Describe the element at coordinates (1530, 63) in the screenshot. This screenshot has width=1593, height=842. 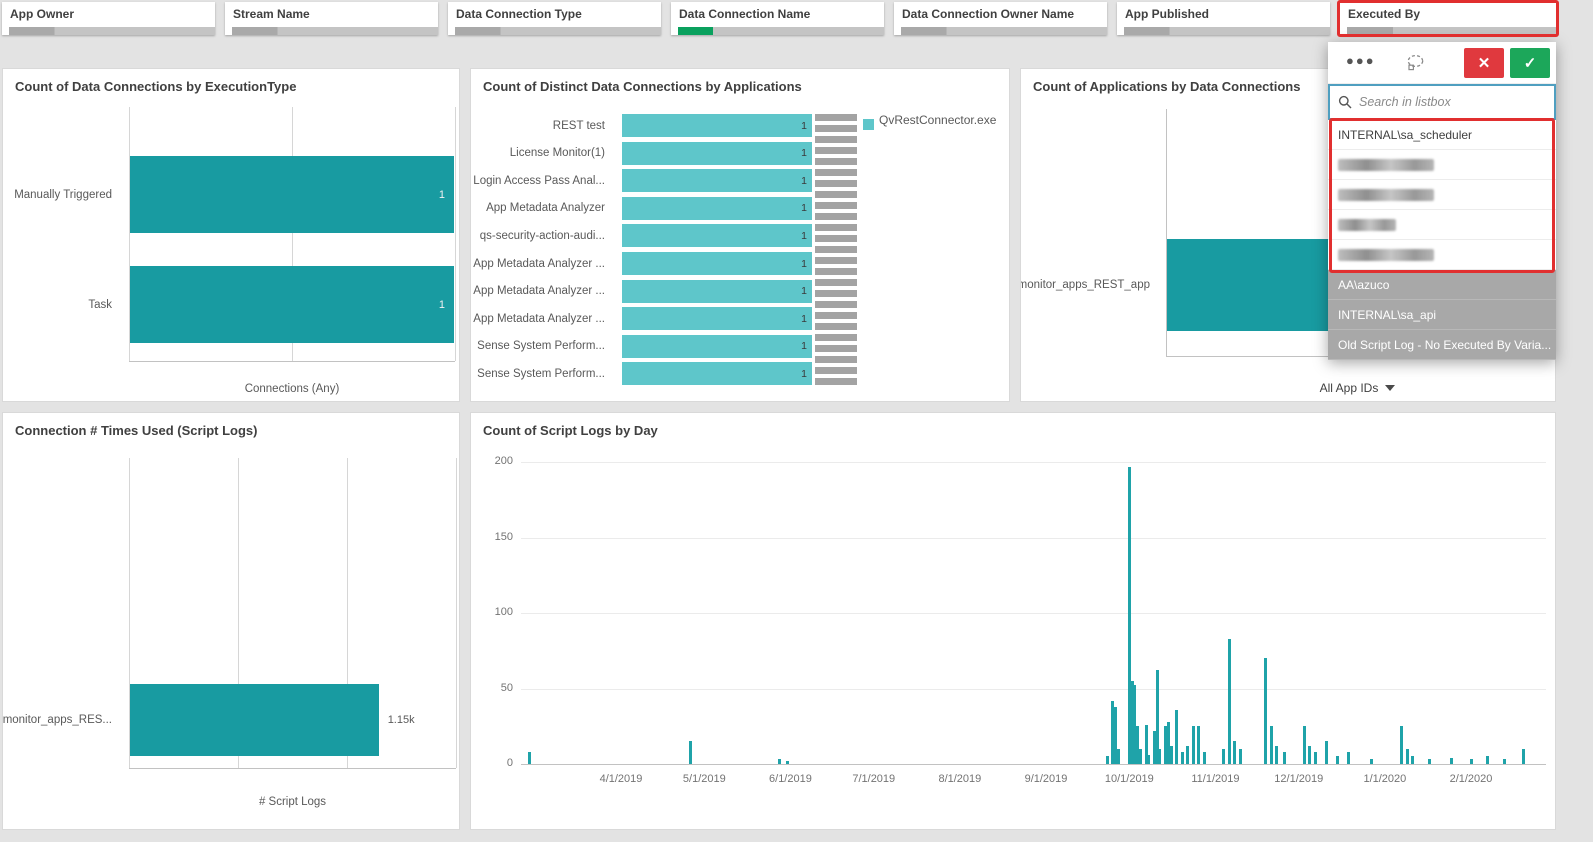
I see `confirm-selection-button: ✓` at that location.